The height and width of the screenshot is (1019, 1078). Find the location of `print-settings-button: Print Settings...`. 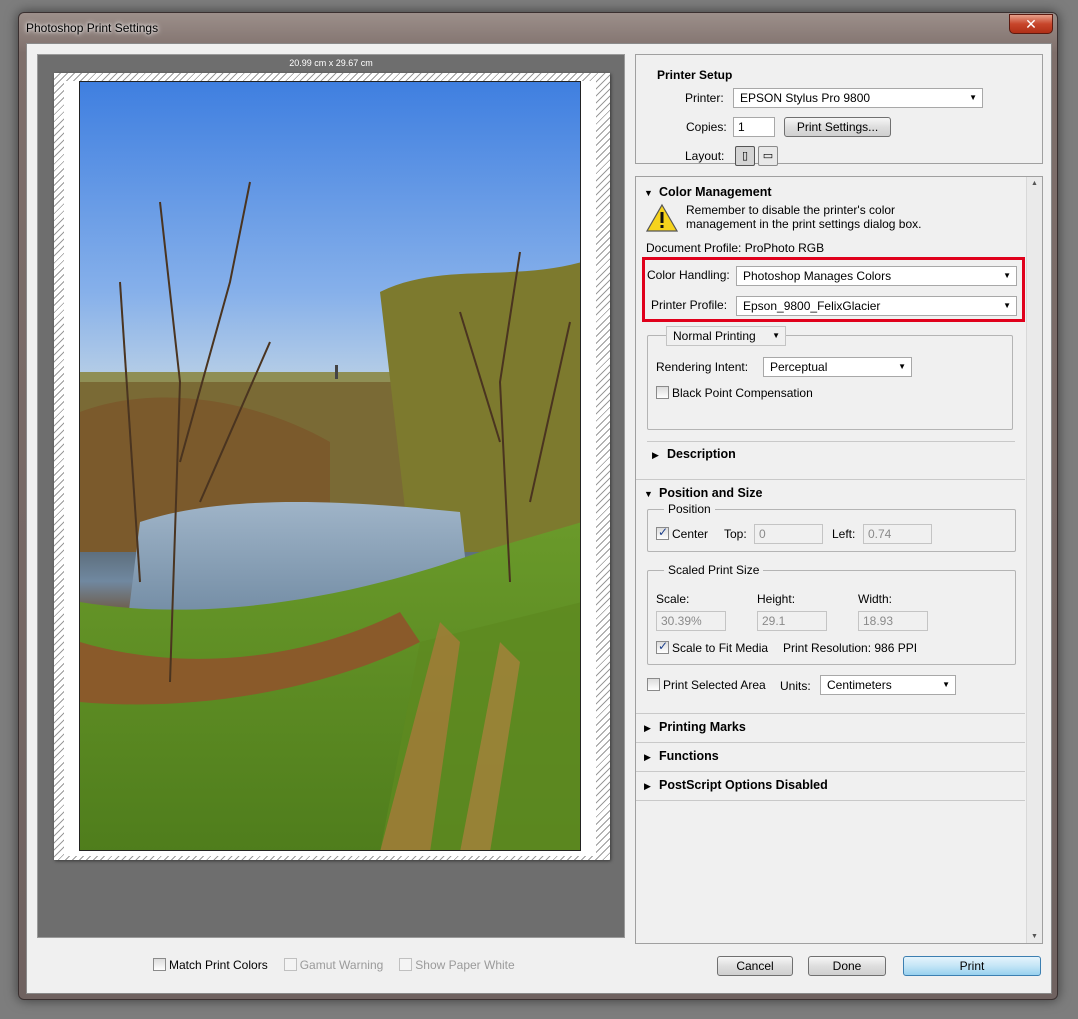

print-settings-button: Print Settings... is located at coordinates (837, 127).